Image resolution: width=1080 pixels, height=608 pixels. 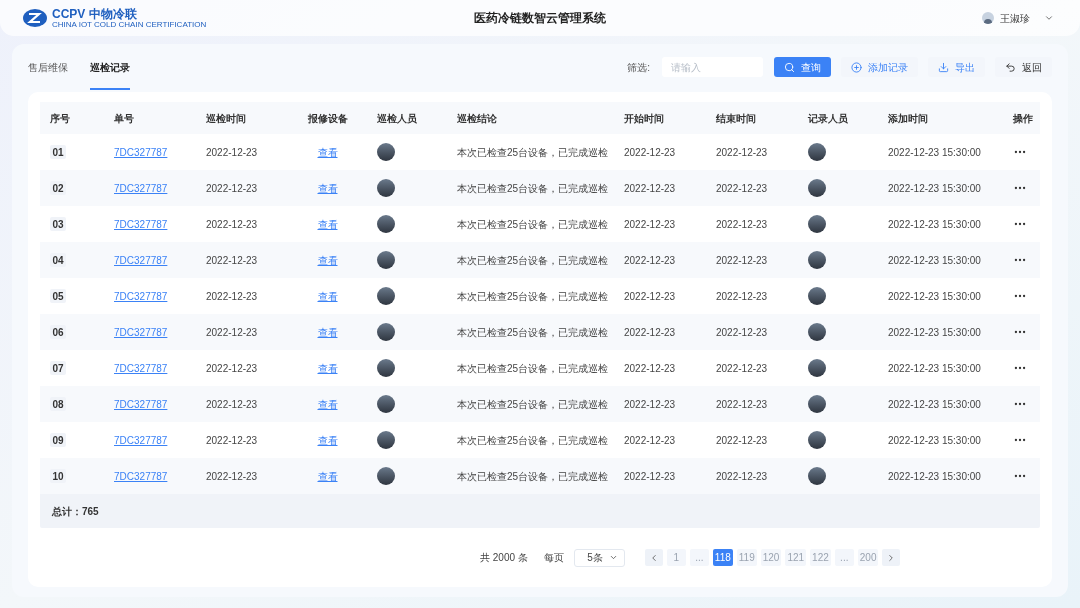 I want to click on page-button: 121, so click(x=796, y=557).